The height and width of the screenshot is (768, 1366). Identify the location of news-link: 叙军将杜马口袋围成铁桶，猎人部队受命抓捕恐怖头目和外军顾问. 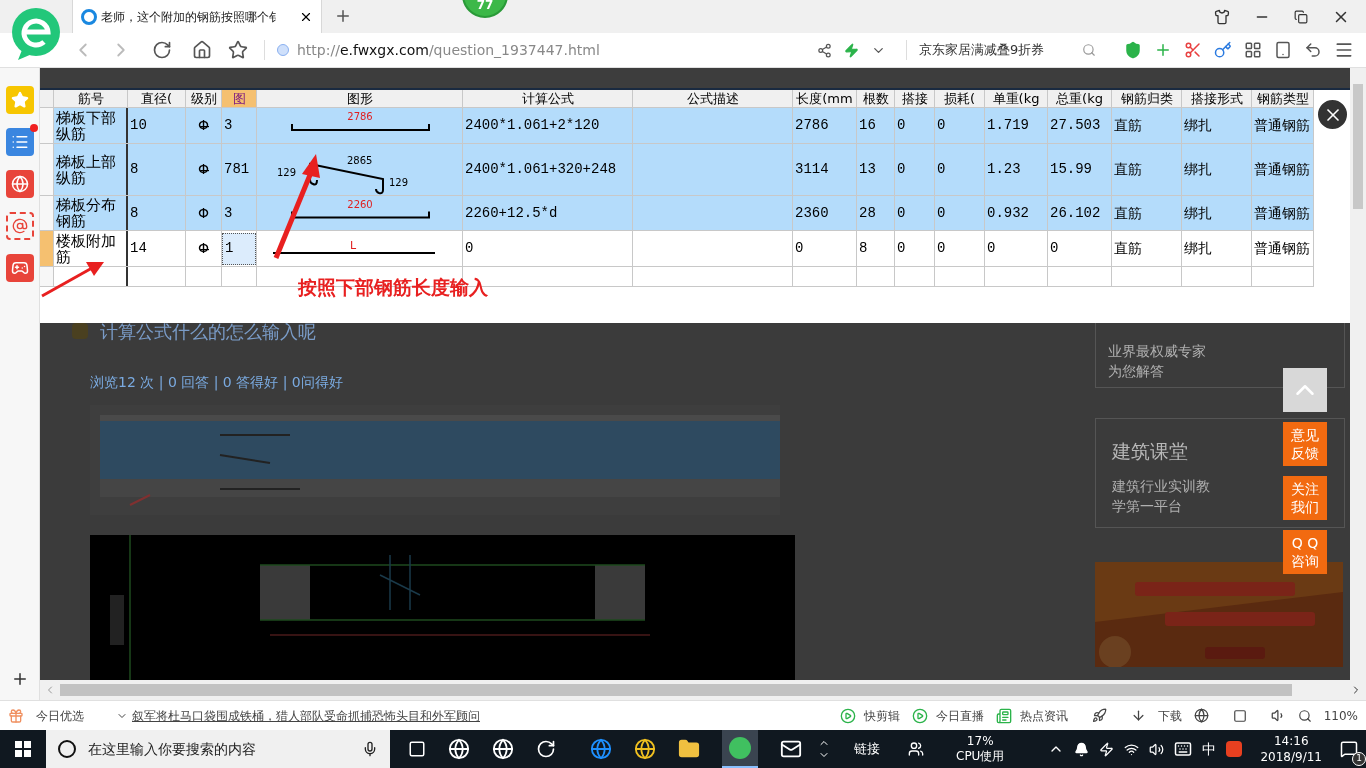
(306, 715).